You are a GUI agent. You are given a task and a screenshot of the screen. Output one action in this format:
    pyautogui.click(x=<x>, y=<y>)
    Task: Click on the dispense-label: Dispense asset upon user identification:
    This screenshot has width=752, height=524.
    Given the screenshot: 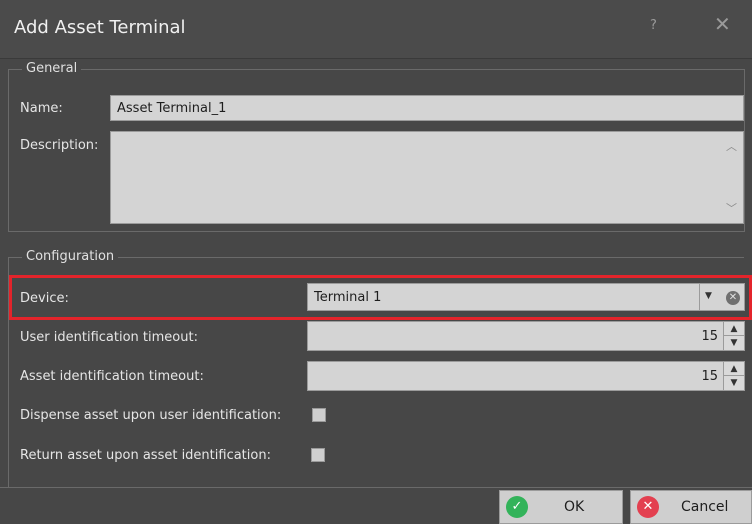 What is the action you would take?
    pyautogui.click(x=151, y=415)
    